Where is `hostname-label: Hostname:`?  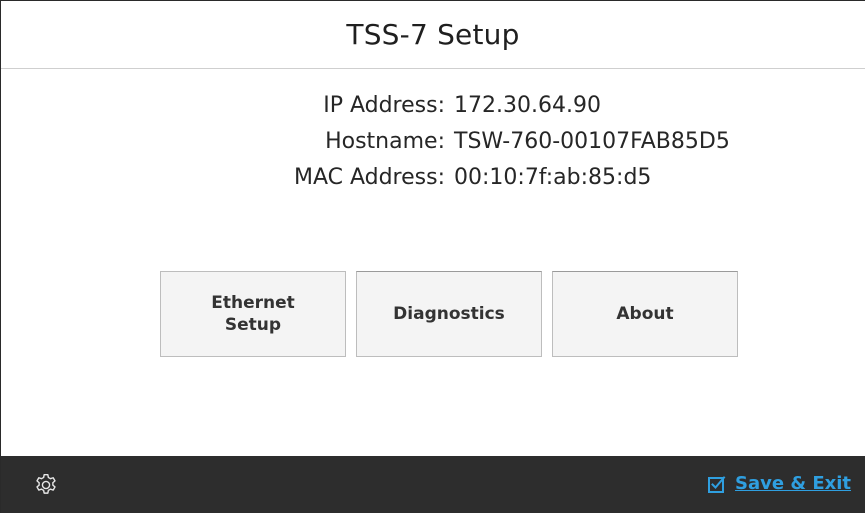 hostname-label: Hostname: is located at coordinates (385, 141).